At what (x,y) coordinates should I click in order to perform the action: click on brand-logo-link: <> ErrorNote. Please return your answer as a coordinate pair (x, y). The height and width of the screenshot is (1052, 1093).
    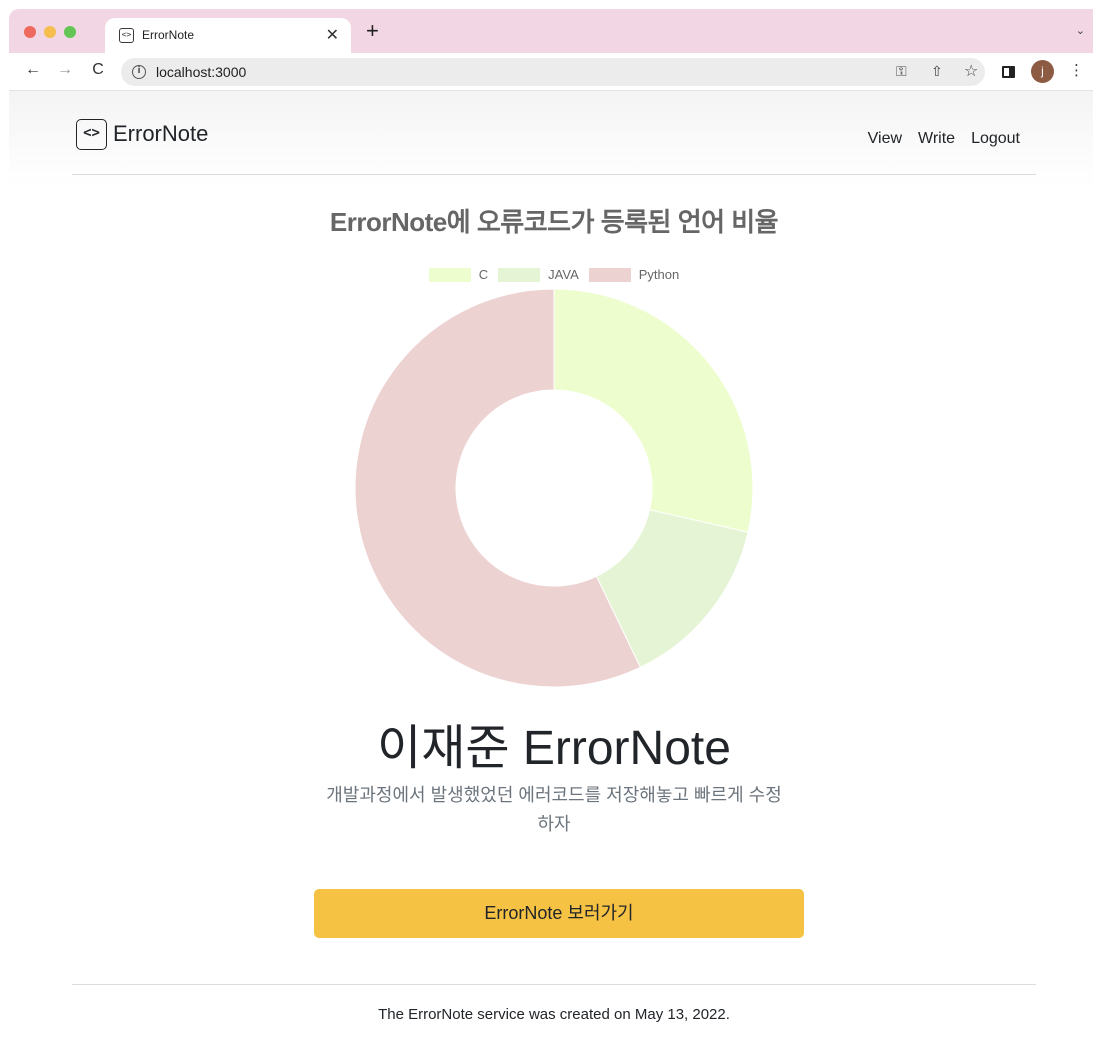
    Looking at the image, I should click on (142, 134).